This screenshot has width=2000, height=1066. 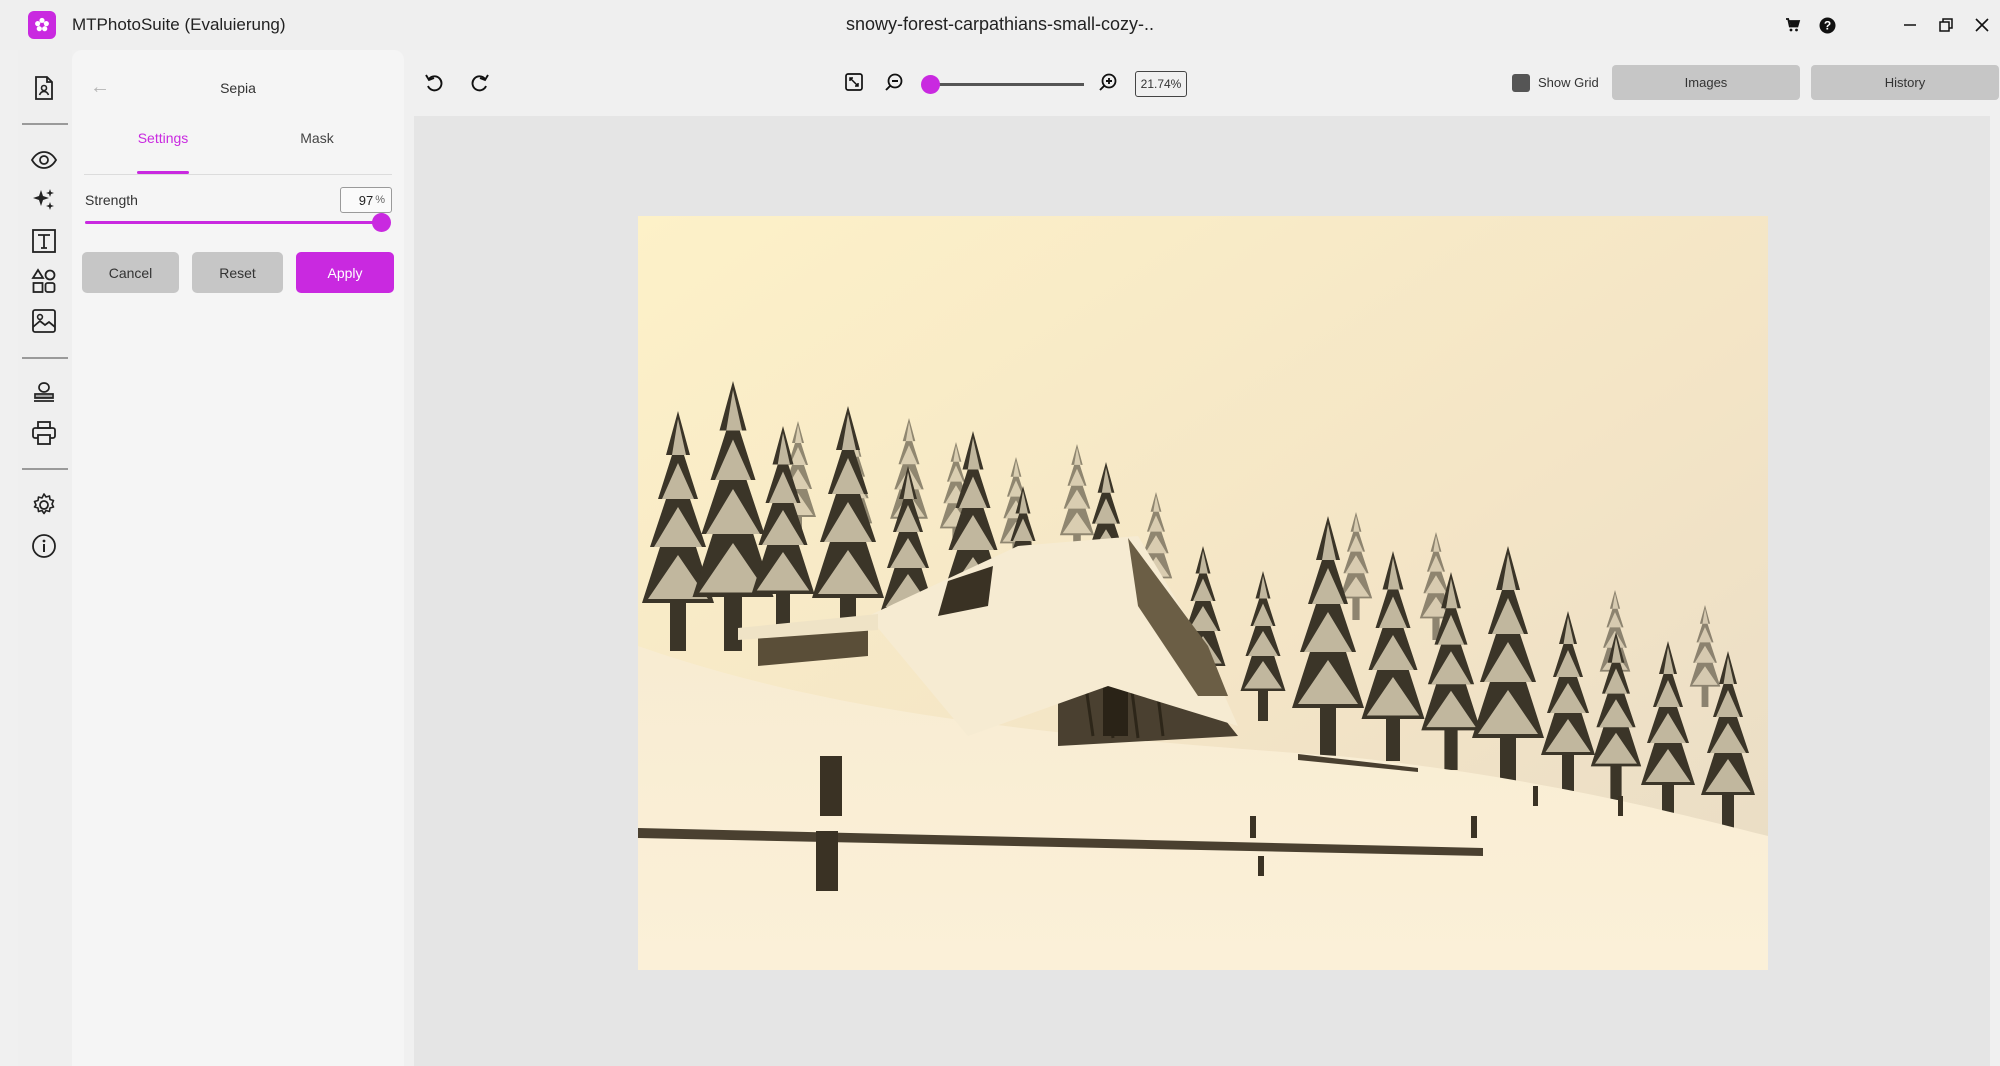 I want to click on close-icon, so click(x=1982, y=25).